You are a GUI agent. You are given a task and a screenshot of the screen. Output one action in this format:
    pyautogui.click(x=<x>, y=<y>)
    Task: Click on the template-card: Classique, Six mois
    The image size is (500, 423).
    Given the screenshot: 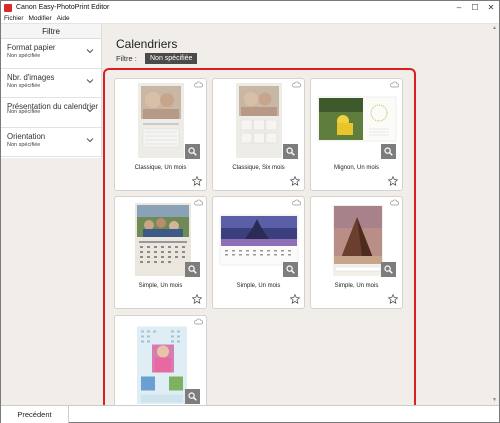 What is the action you would take?
    pyautogui.click(x=258, y=134)
    